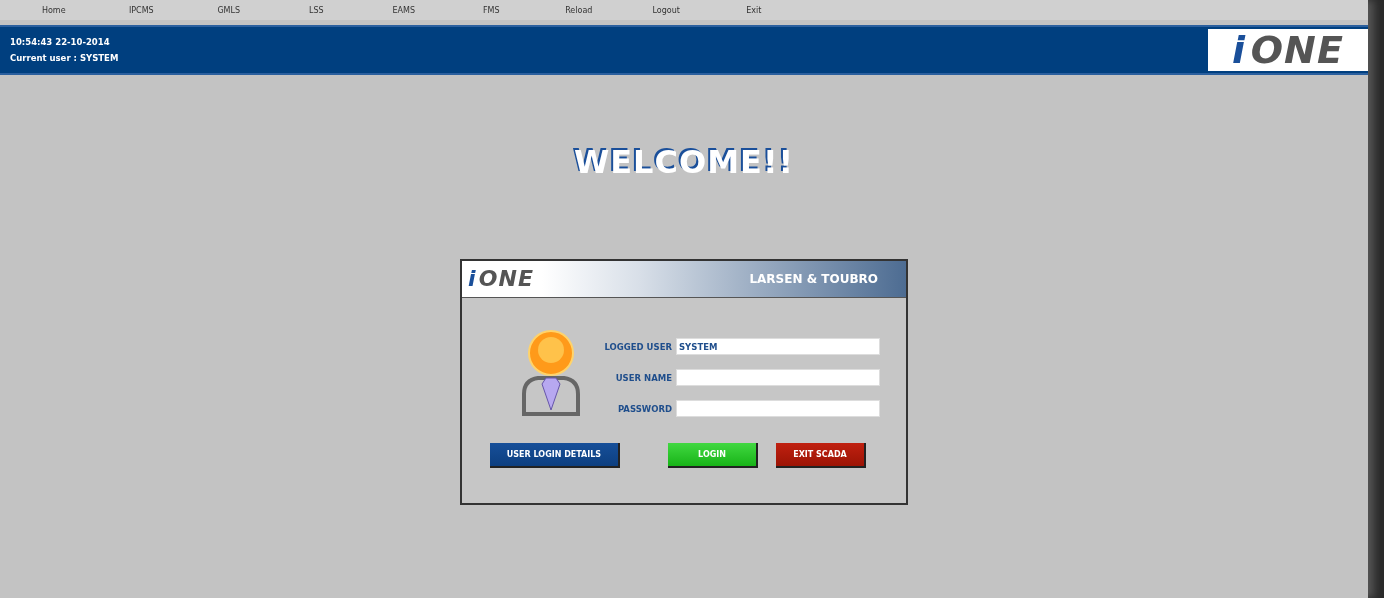 The image size is (1384, 598). I want to click on field-label: LOGGED USER, so click(637, 346).